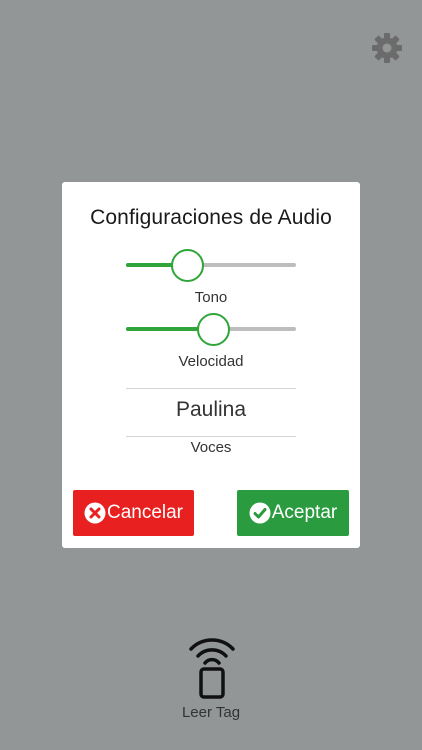  What do you see at coordinates (211, 410) in the screenshot?
I see `voice-picker: Paulina` at bounding box center [211, 410].